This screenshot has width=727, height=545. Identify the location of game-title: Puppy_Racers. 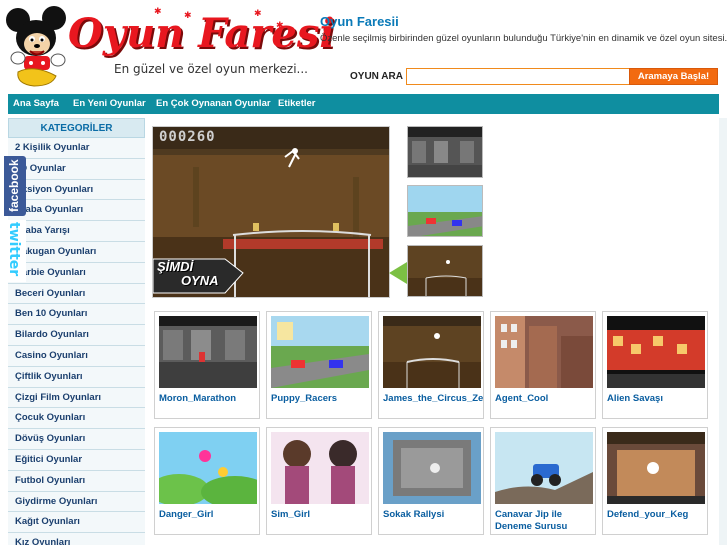
(321, 399).